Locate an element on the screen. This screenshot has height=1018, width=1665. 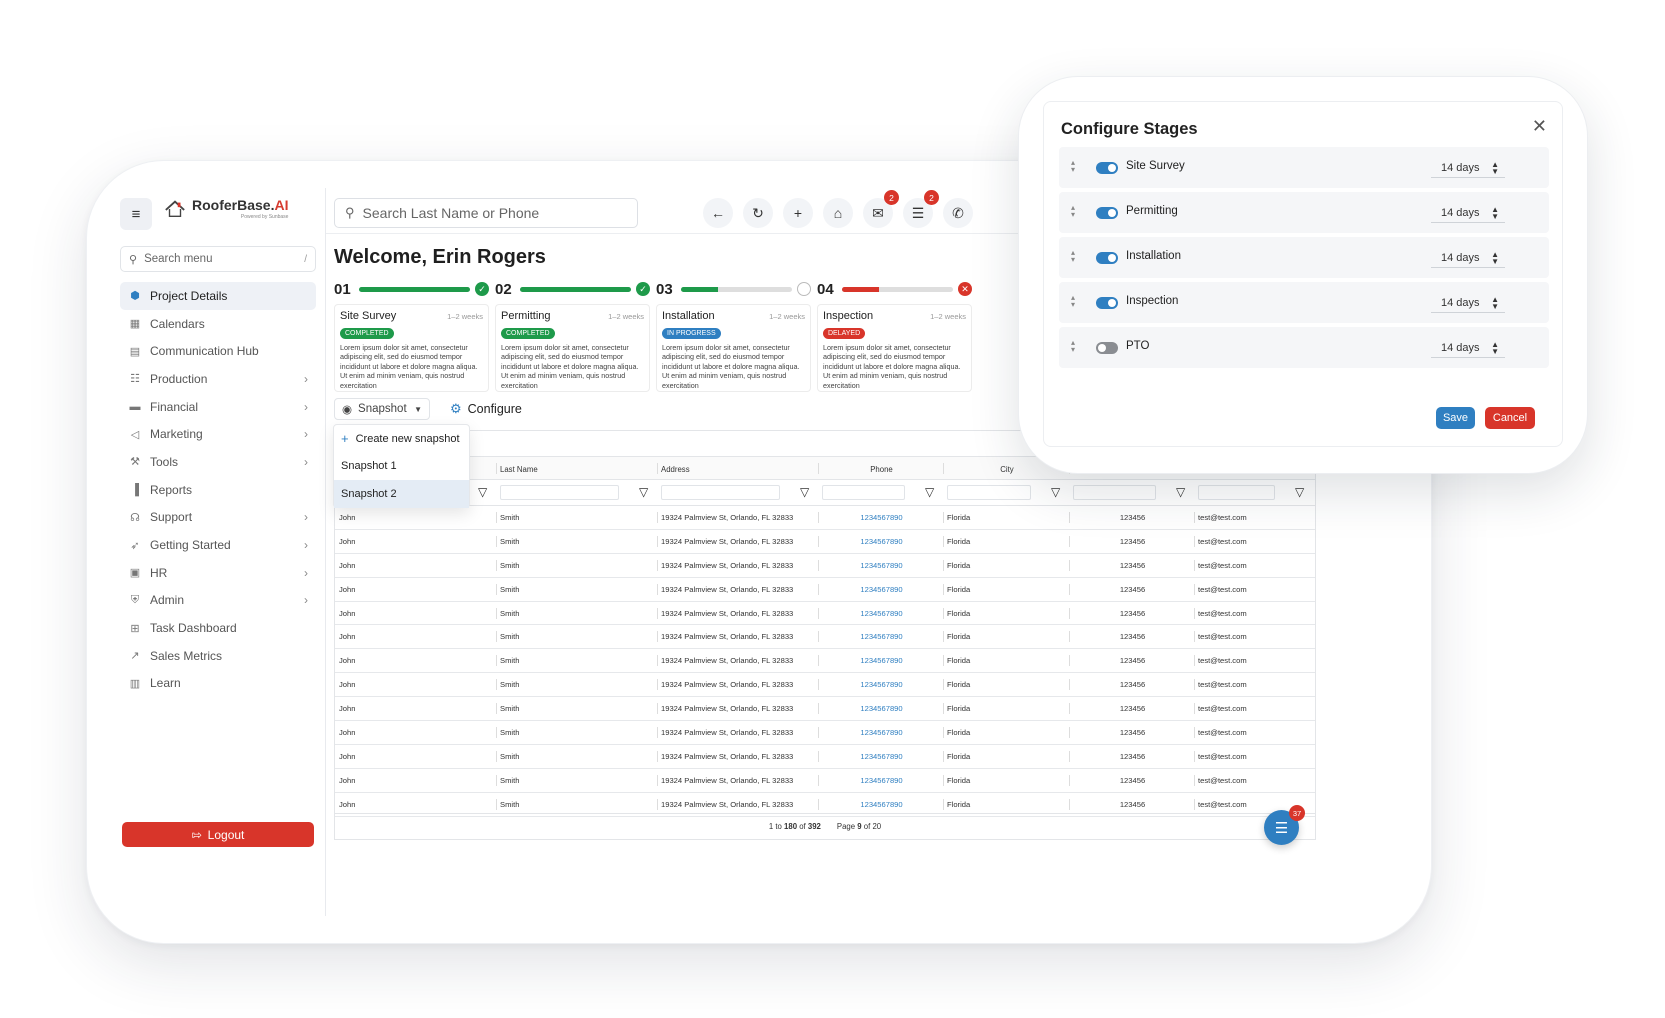
sidebar-item-sales-metrics: ↗ Sales Metrics is located at coordinates (218, 656).